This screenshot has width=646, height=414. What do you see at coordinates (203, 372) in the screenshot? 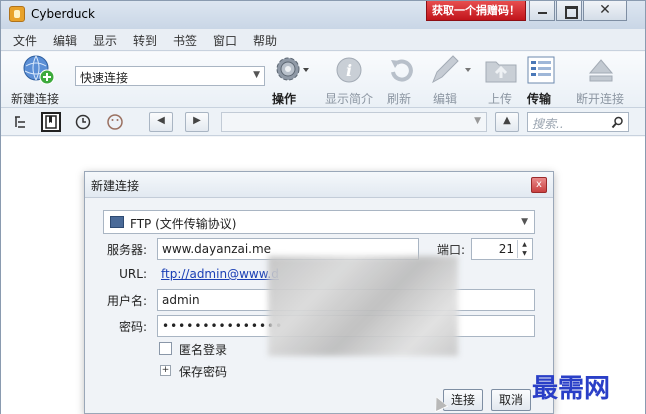
I see `save-password-label: 保存密码` at bounding box center [203, 372].